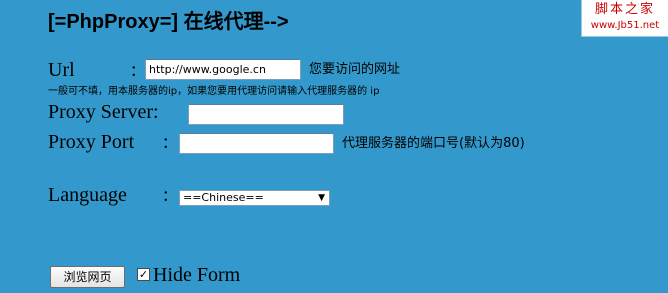  Describe the element at coordinates (197, 275) in the screenshot. I see `hide-form-label: Hide Form` at that location.